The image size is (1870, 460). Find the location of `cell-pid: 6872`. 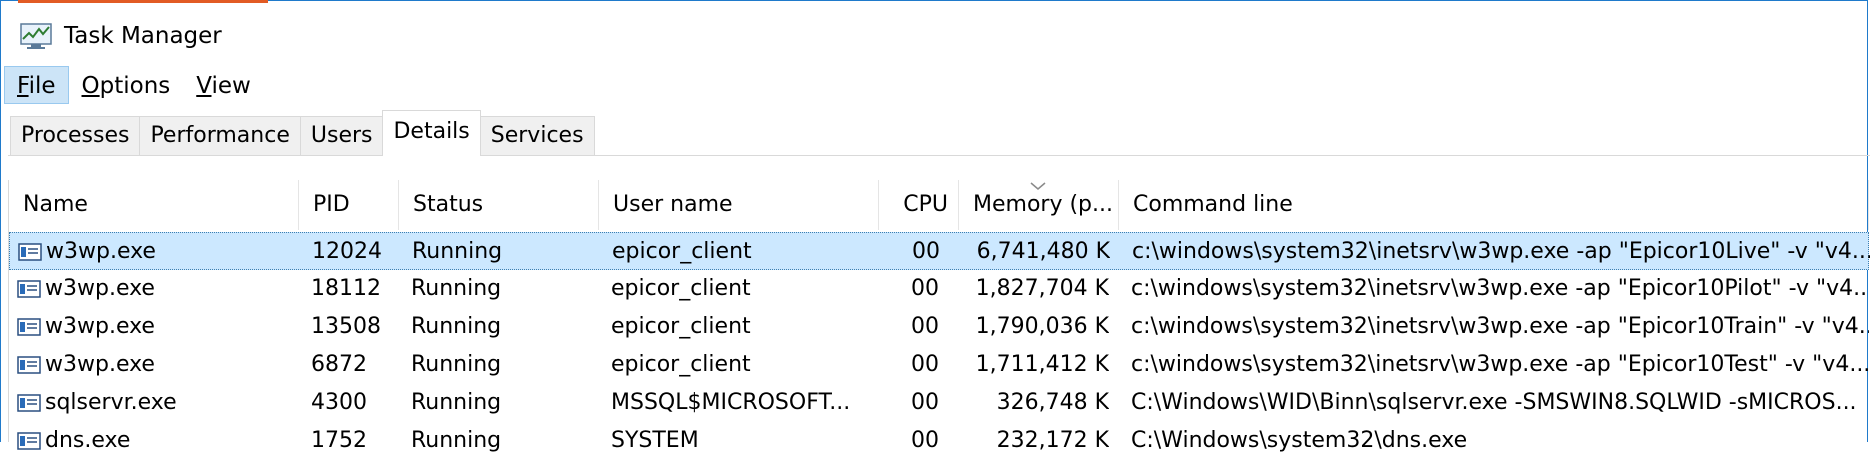

cell-pid: 6872 is located at coordinates (339, 364).